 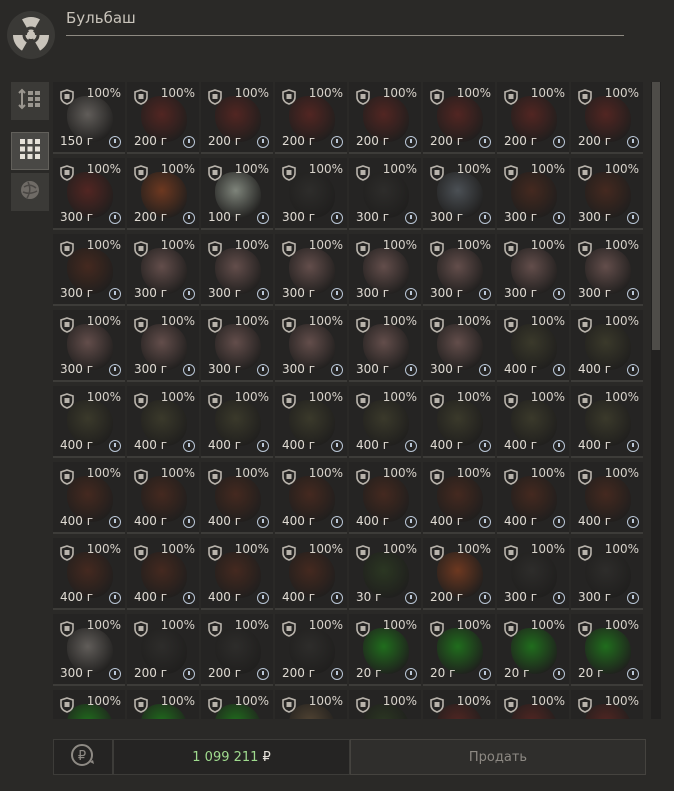 What do you see at coordinates (30, 151) in the screenshot?
I see `grid-view-button` at bounding box center [30, 151].